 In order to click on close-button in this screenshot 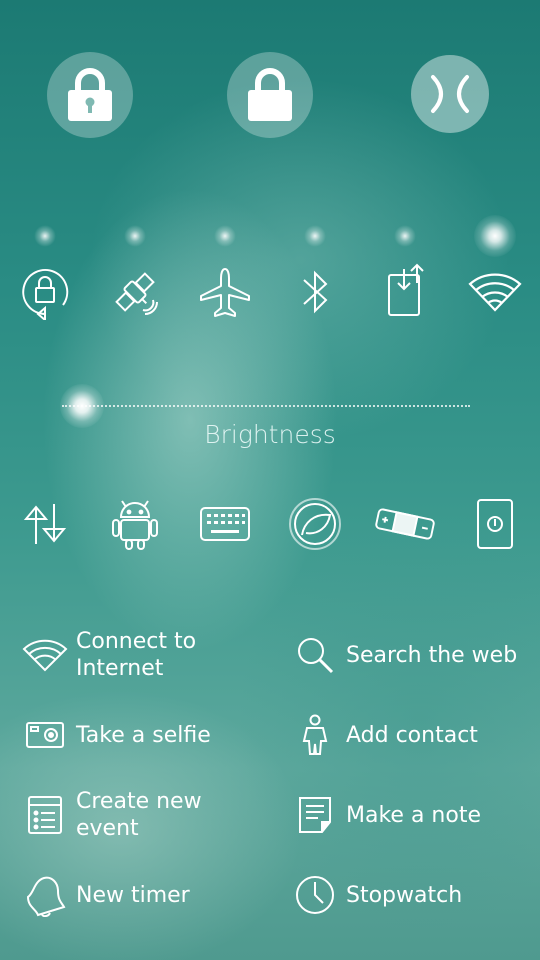, I will do `click(450, 94)`.